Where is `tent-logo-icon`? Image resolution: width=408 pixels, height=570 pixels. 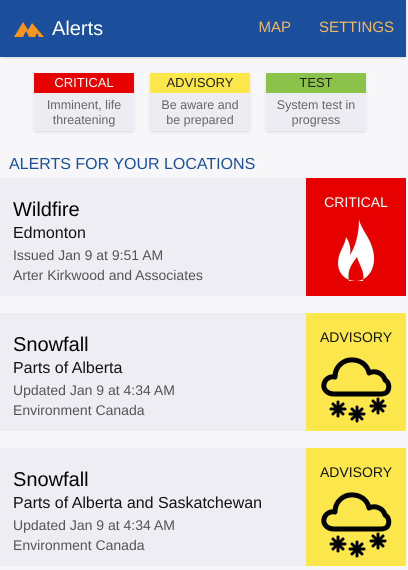
tent-logo-icon is located at coordinates (29, 28).